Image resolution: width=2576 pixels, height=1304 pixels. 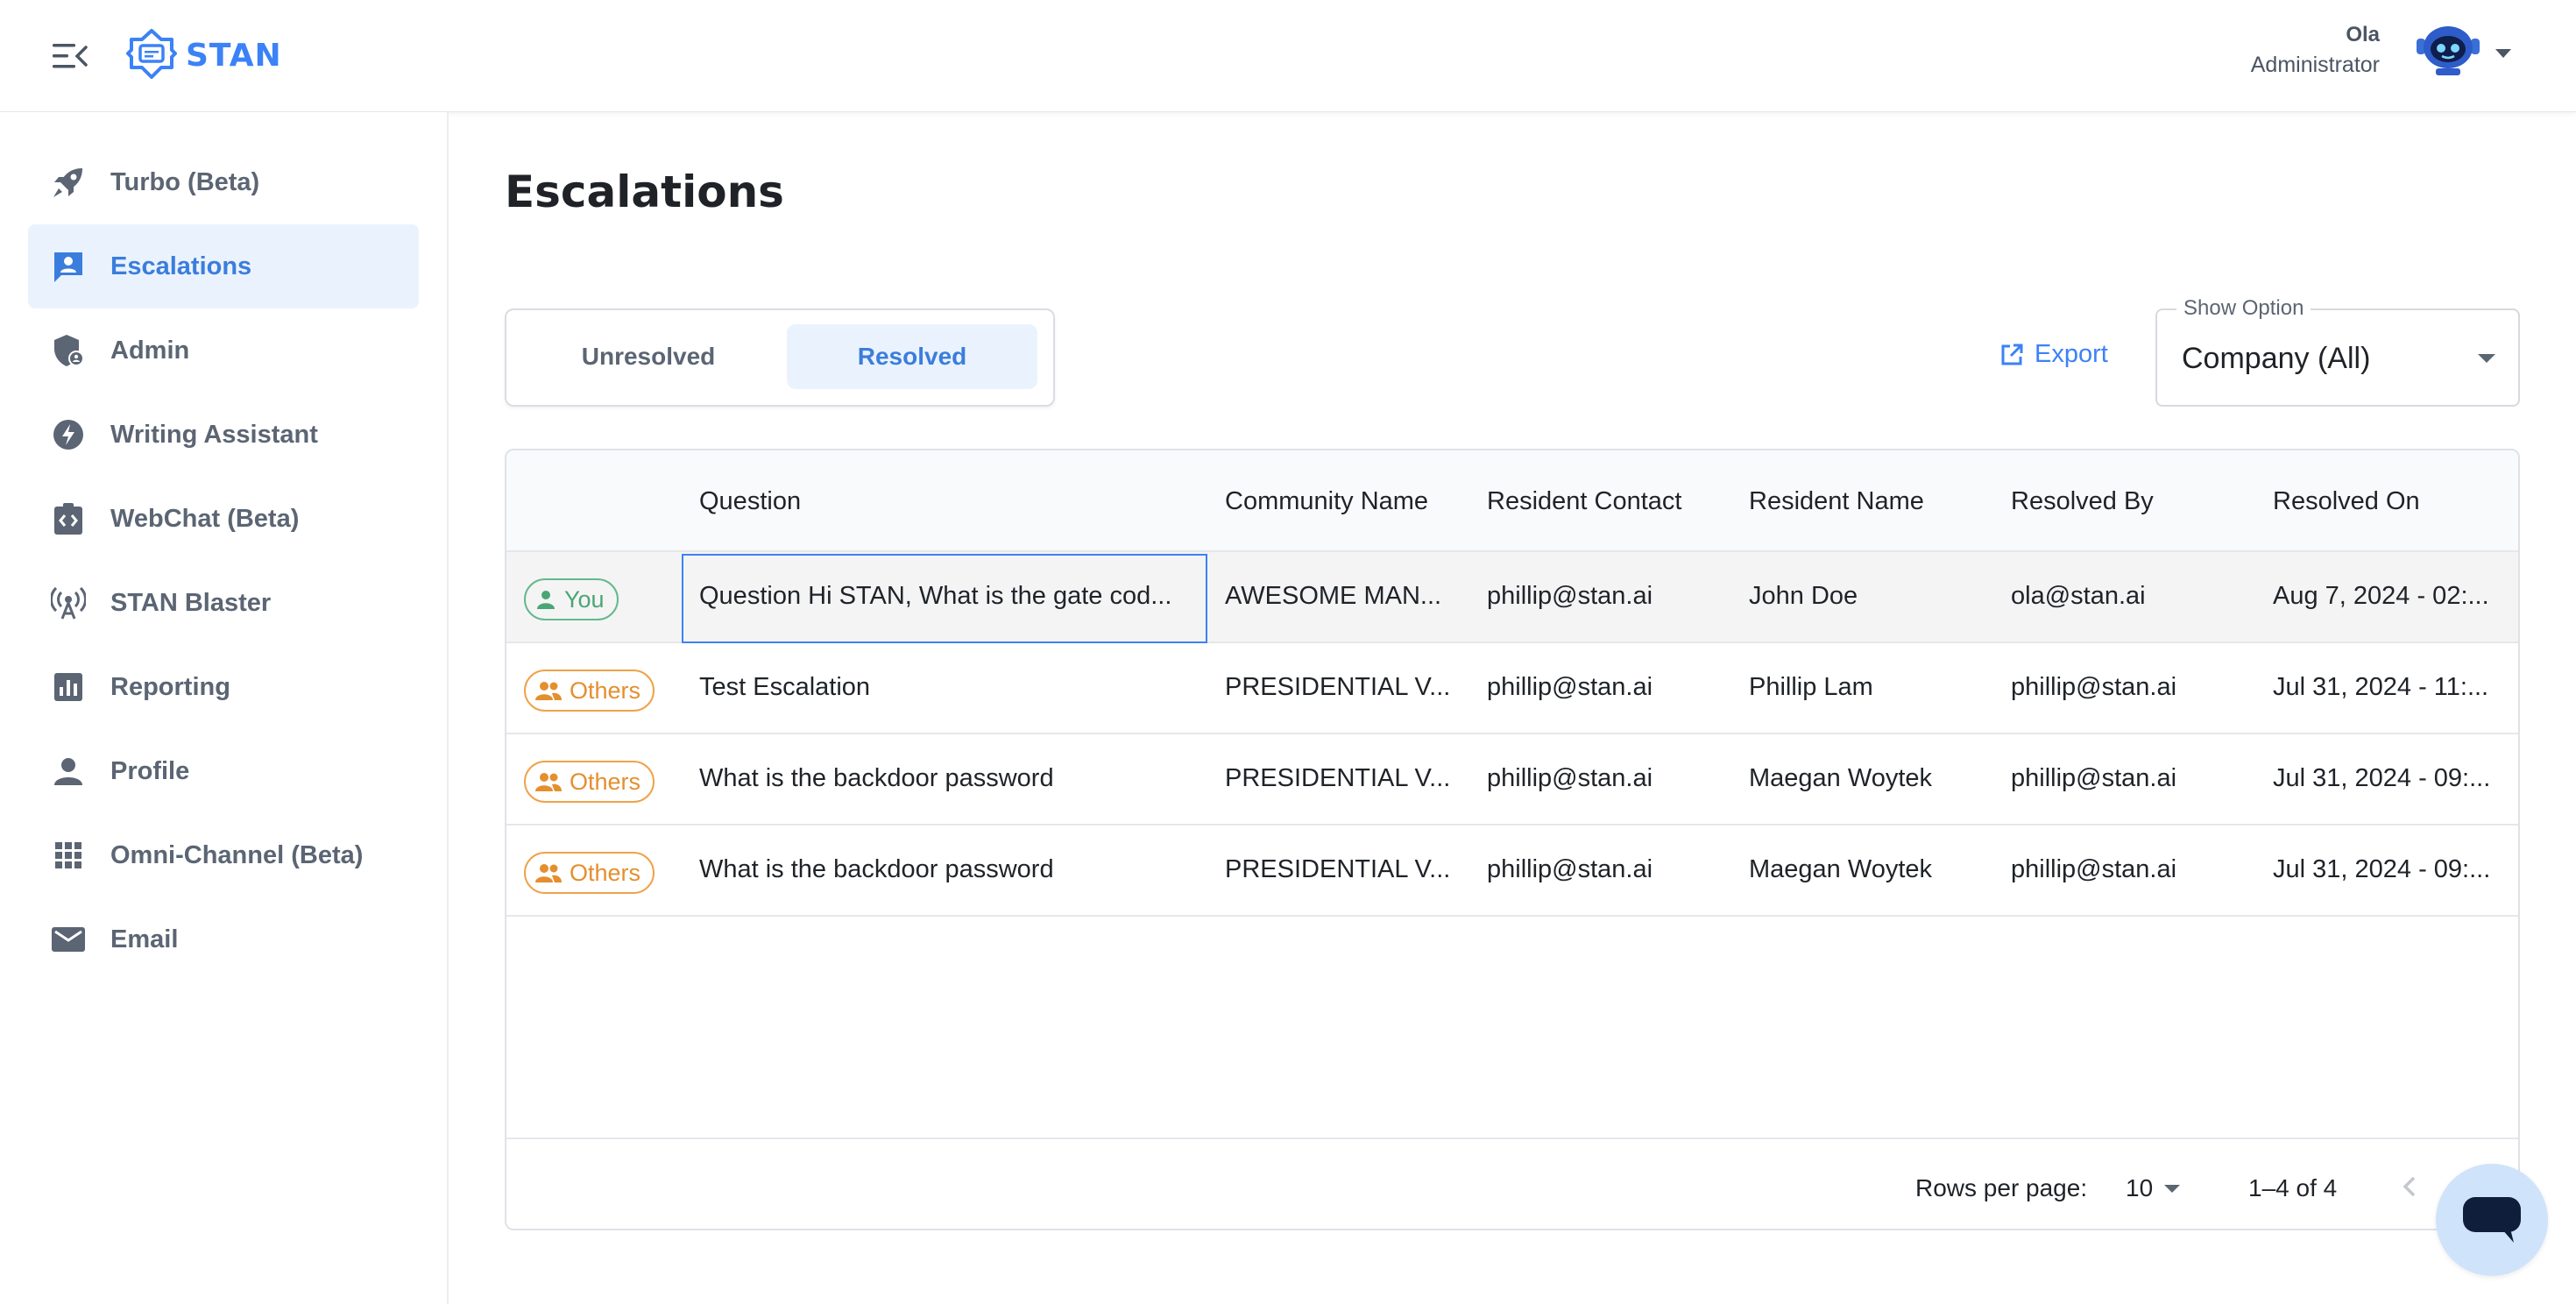 I want to click on sidebar-item-reporting: Reporting, so click(x=223, y=687).